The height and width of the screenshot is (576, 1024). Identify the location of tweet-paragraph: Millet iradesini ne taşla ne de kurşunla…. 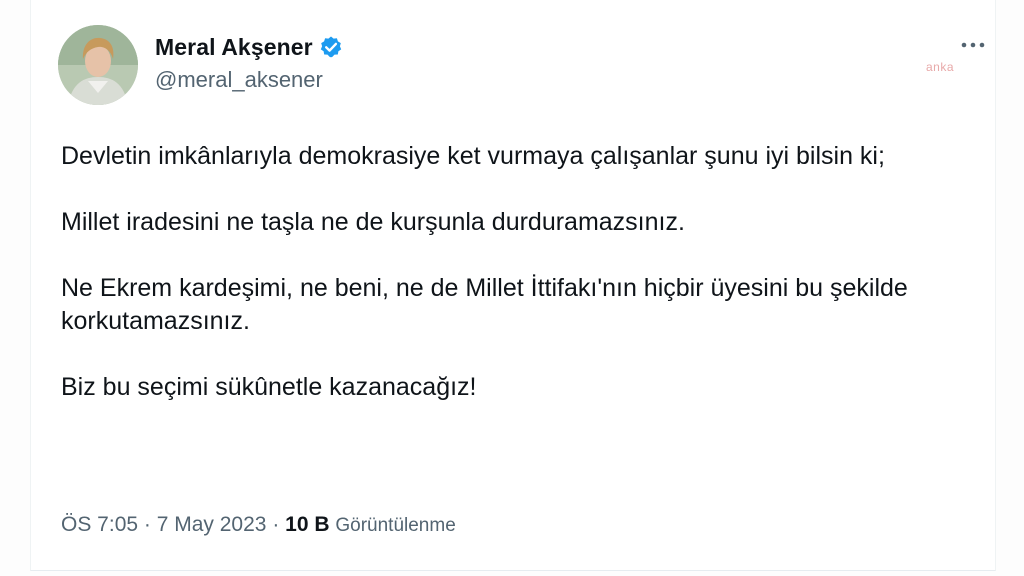
(373, 222).